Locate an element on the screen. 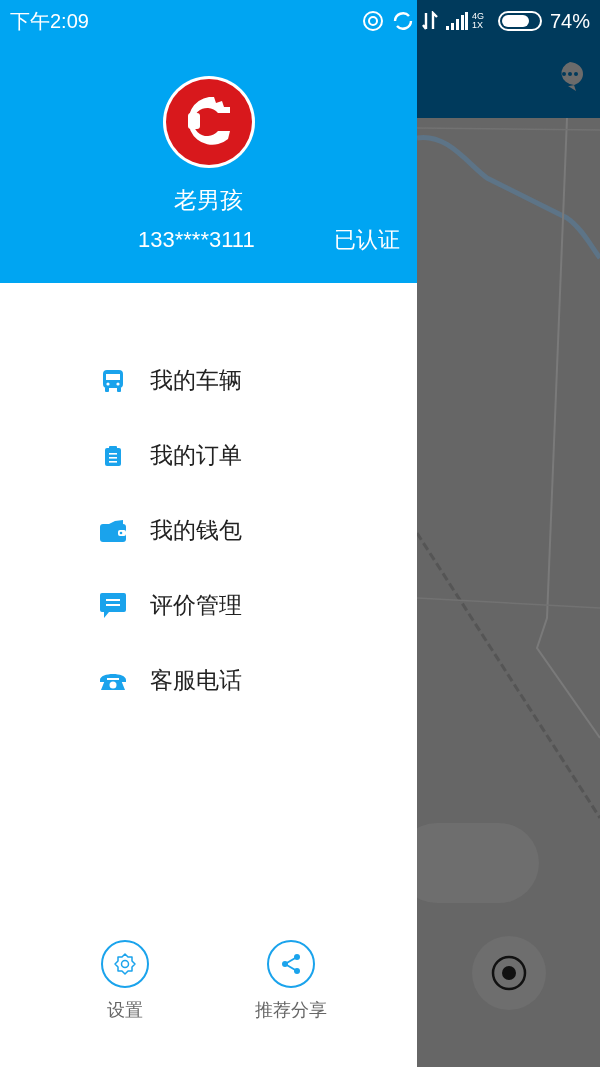 This screenshot has height=1067, width=600. verified-label: 已认证 is located at coordinates (367, 240).